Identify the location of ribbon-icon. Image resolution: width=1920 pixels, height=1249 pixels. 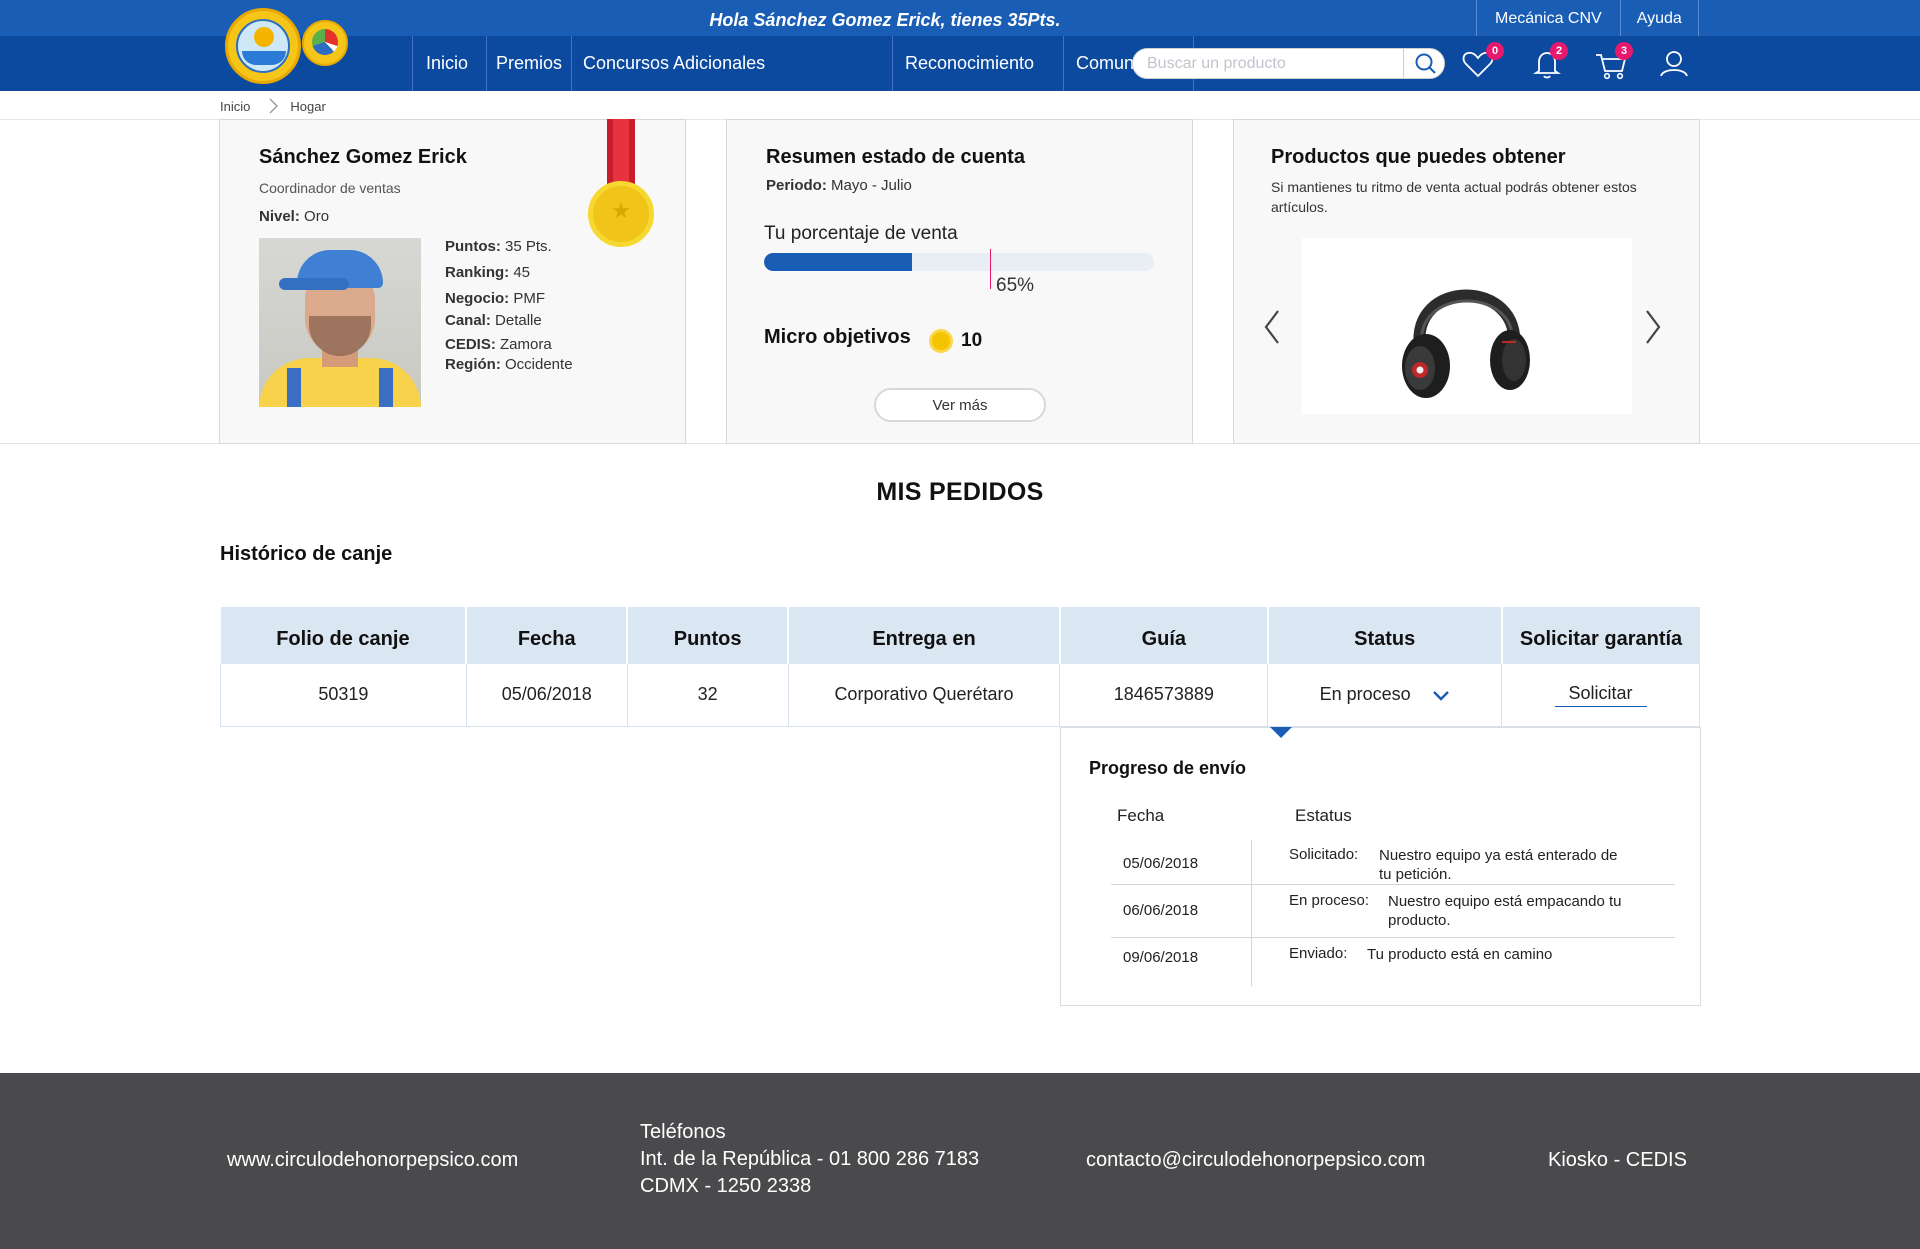
(621, 152).